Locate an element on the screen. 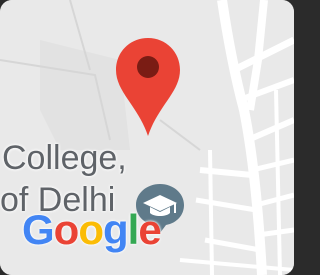  logo-letter: g is located at coordinates (115, 229).